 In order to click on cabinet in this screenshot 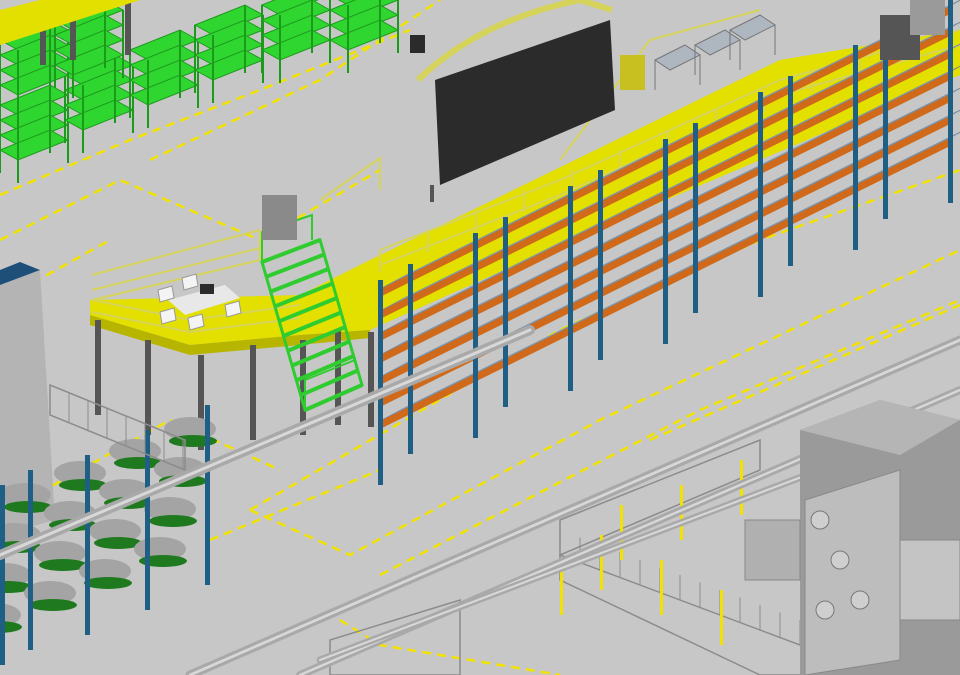, I will do `click(927, 17)`.